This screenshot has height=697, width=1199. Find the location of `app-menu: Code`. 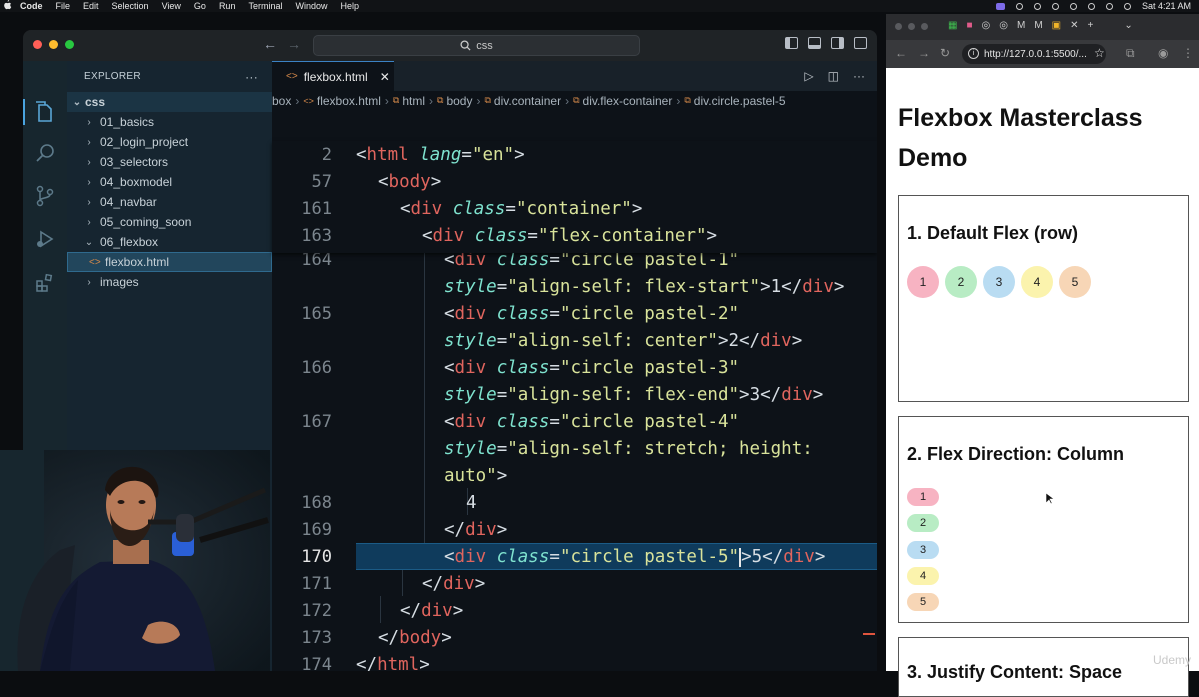

app-menu: Code is located at coordinates (31, 6).